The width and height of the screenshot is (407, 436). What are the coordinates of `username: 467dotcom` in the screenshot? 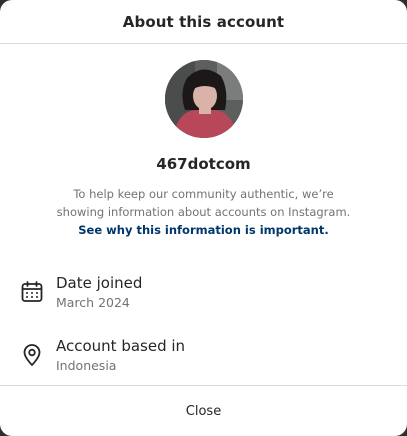 It's located at (203, 164).